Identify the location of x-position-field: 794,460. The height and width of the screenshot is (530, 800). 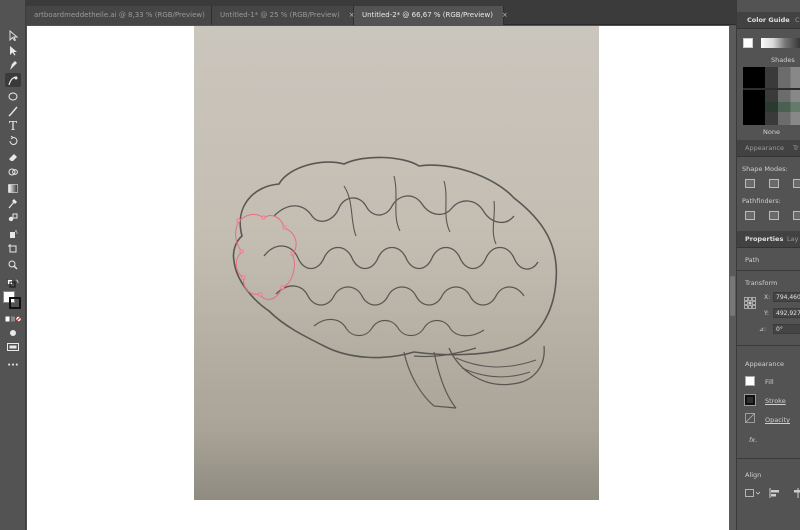
(786, 297).